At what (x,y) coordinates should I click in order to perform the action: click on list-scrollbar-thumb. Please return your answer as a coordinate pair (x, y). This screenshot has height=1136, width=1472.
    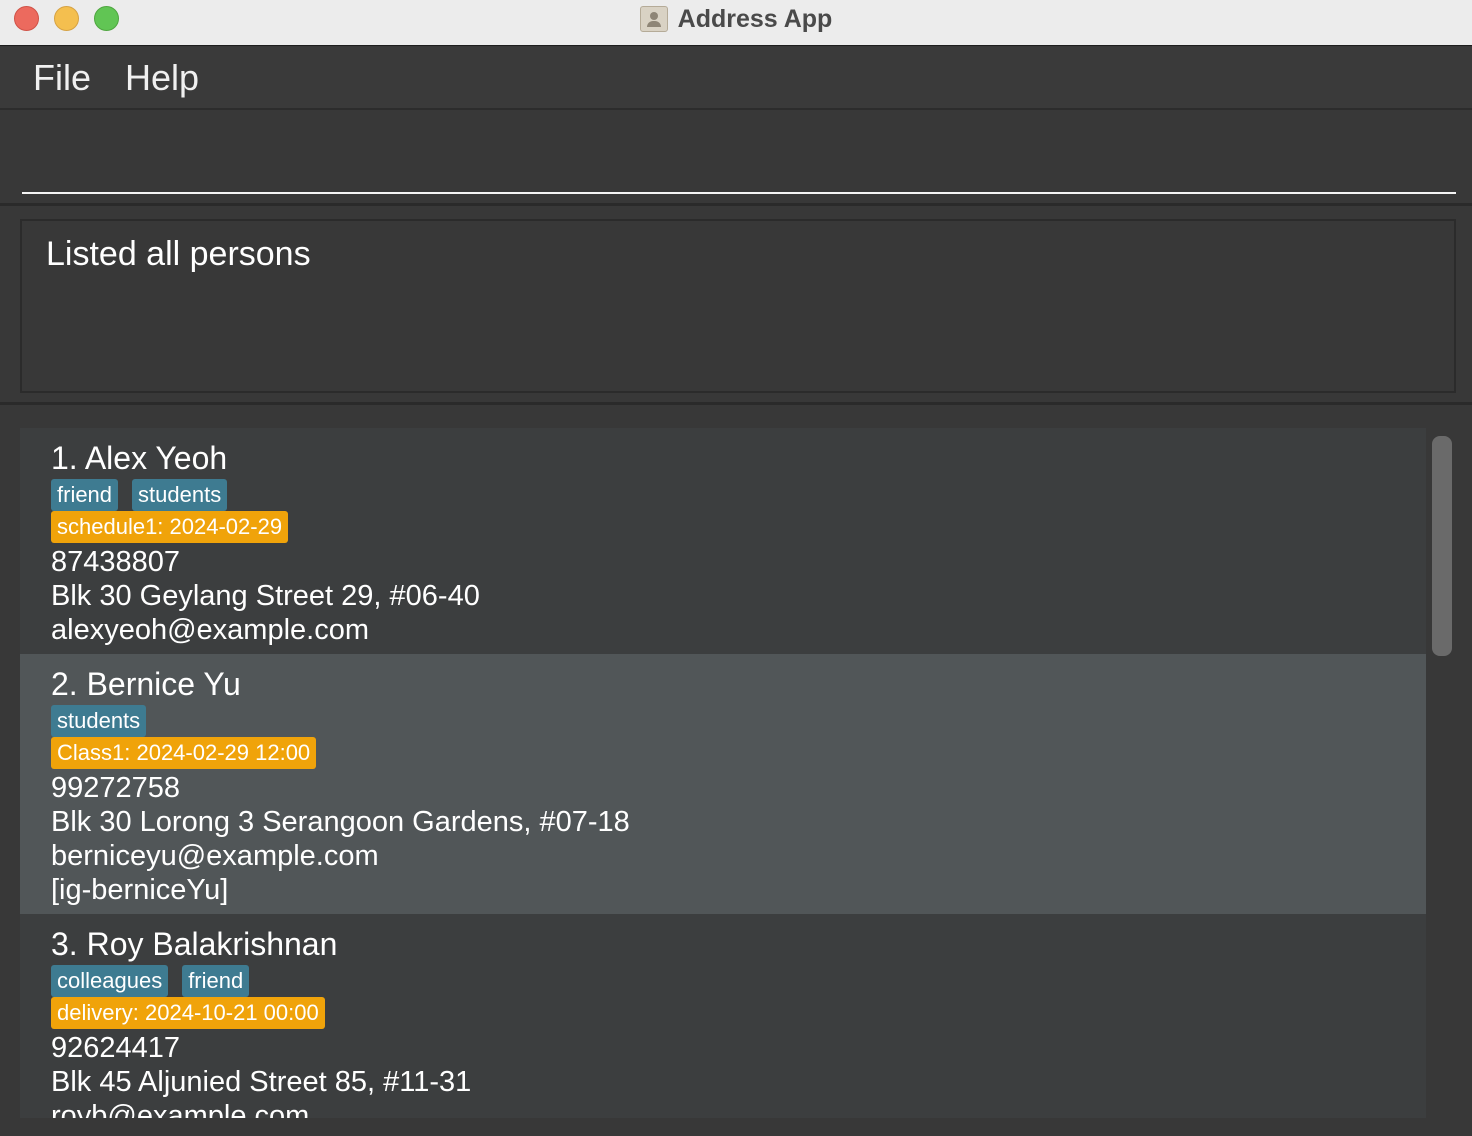
    Looking at the image, I should click on (1442, 546).